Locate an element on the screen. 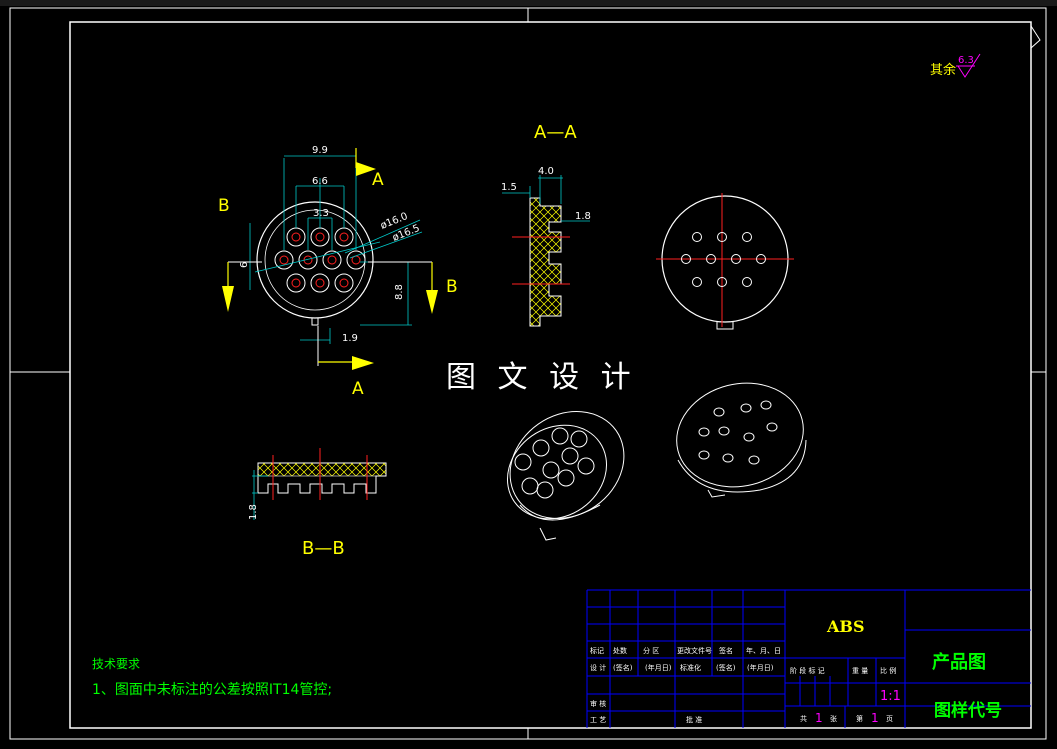 This screenshot has width=1057, height=749. roughness-value: 6.3 is located at coordinates (966, 60).